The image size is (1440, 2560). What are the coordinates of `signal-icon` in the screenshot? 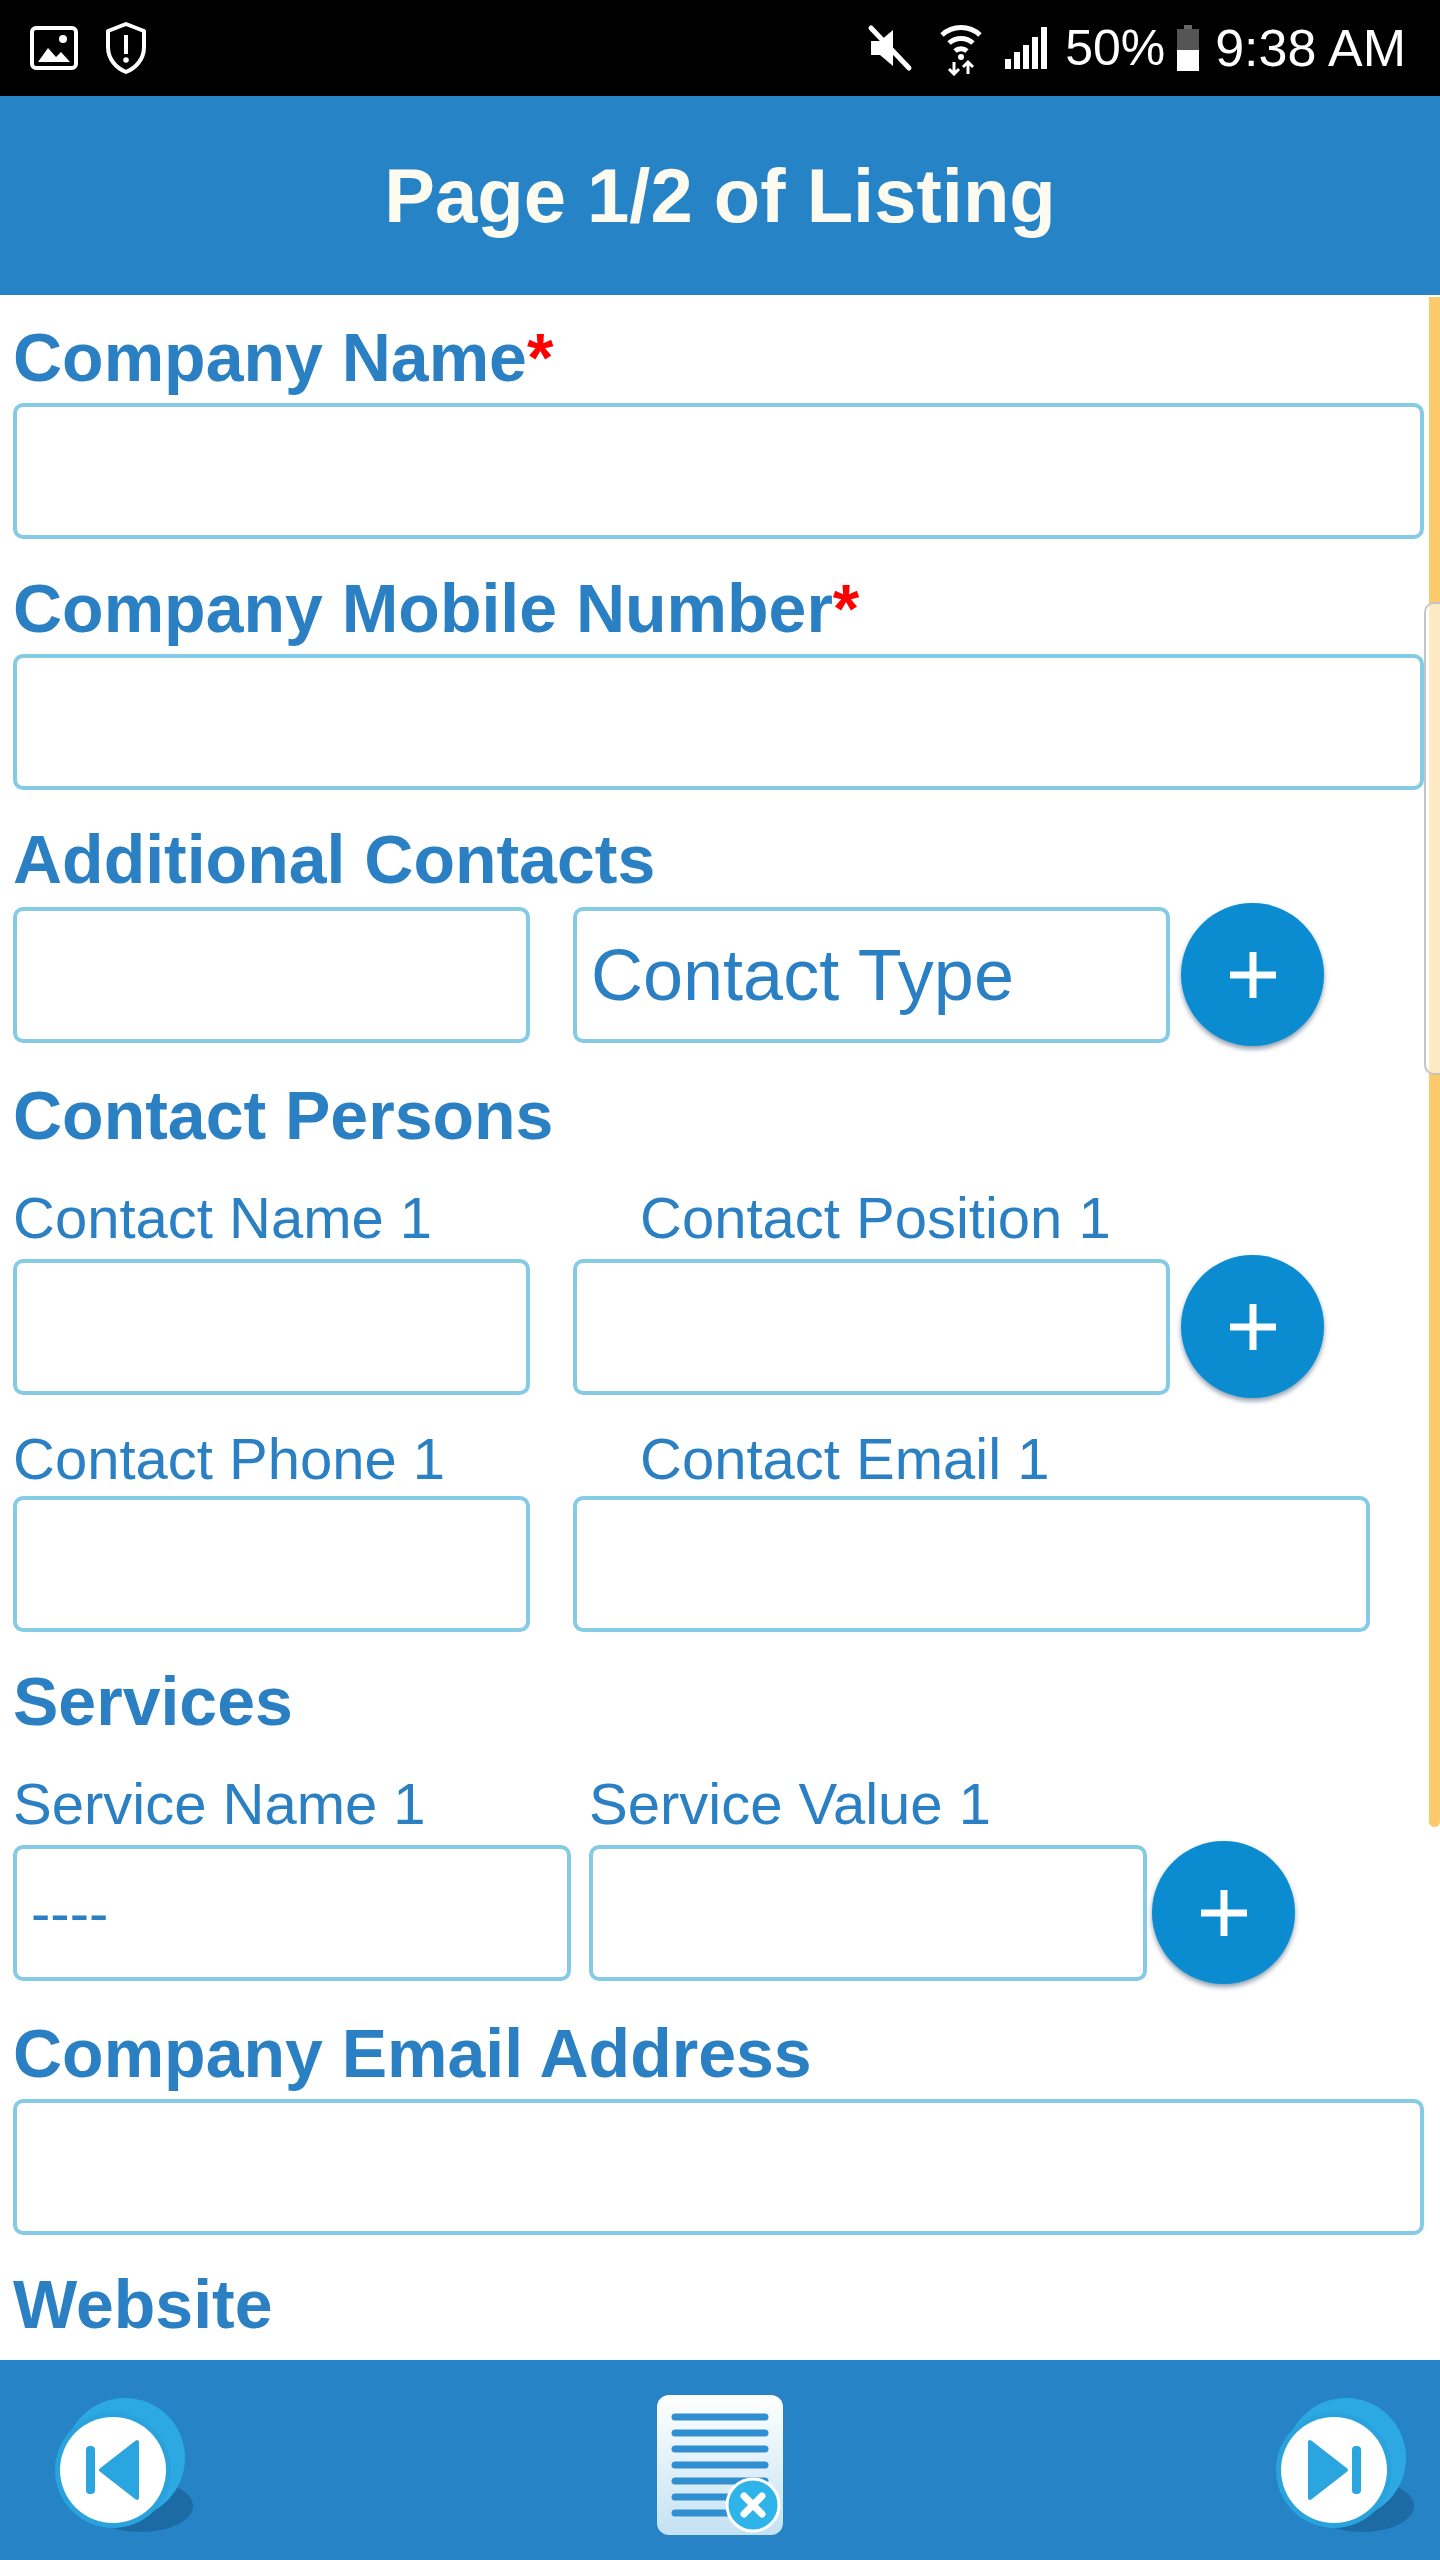 It's located at (1026, 48).